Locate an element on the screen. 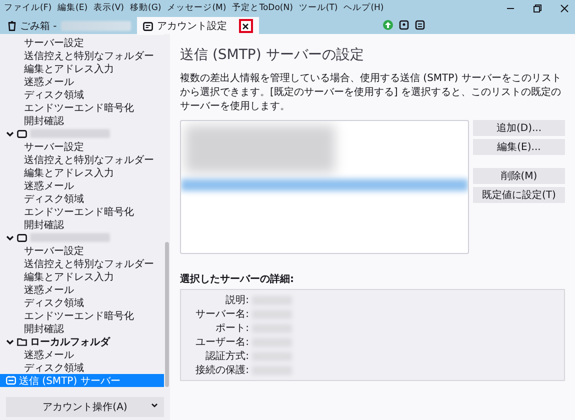  upload-icon is located at coordinates (388, 25).